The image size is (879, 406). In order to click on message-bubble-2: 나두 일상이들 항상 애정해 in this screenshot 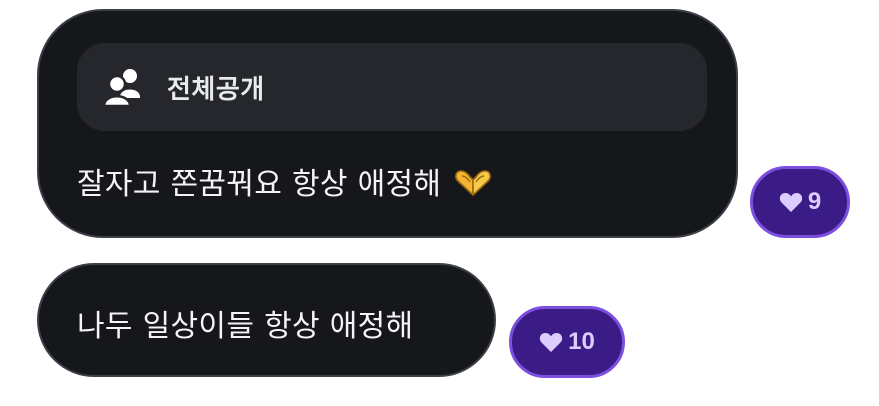, I will do `click(266, 320)`.